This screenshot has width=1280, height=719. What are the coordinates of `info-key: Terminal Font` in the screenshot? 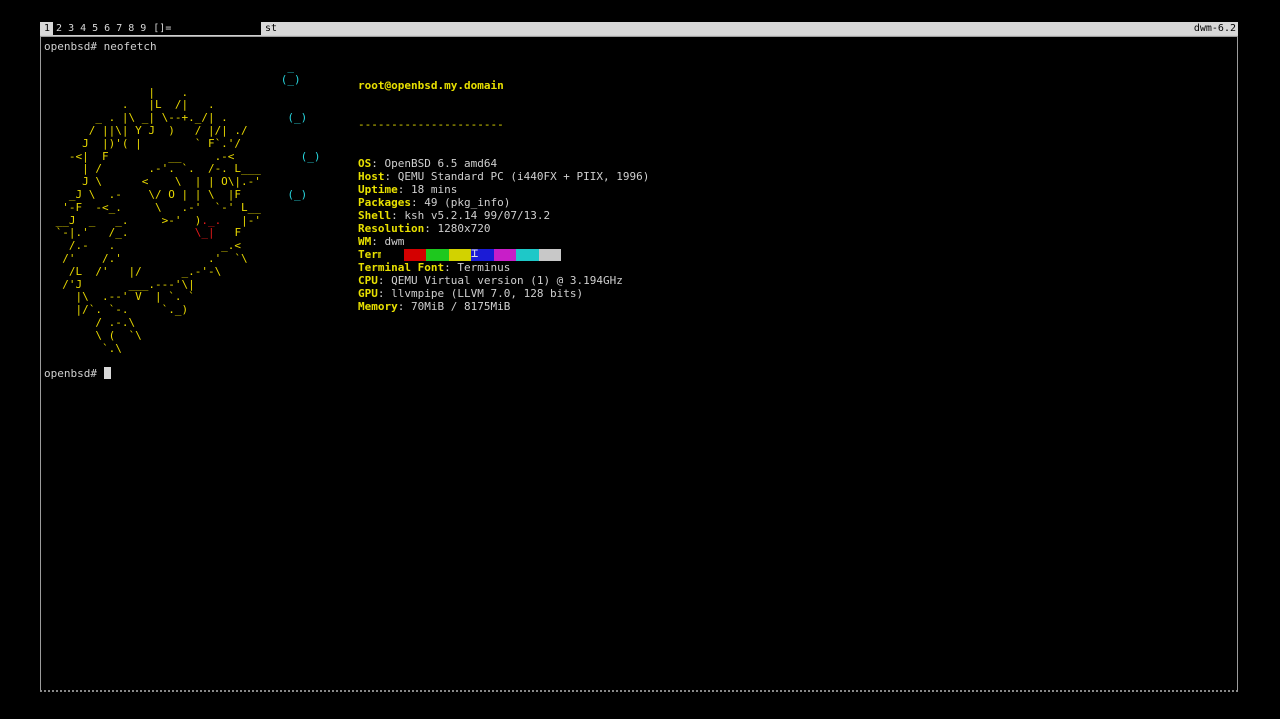 It's located at (401, 267).